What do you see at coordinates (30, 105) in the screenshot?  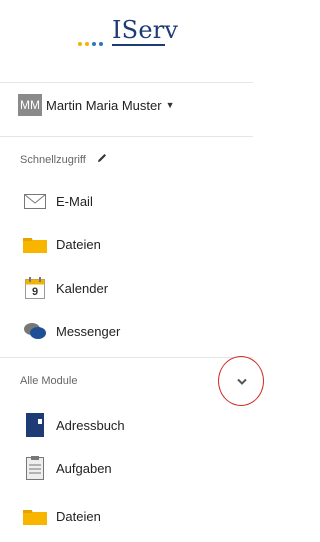 I see `avatar: MM` at bounding box center [30, 105].